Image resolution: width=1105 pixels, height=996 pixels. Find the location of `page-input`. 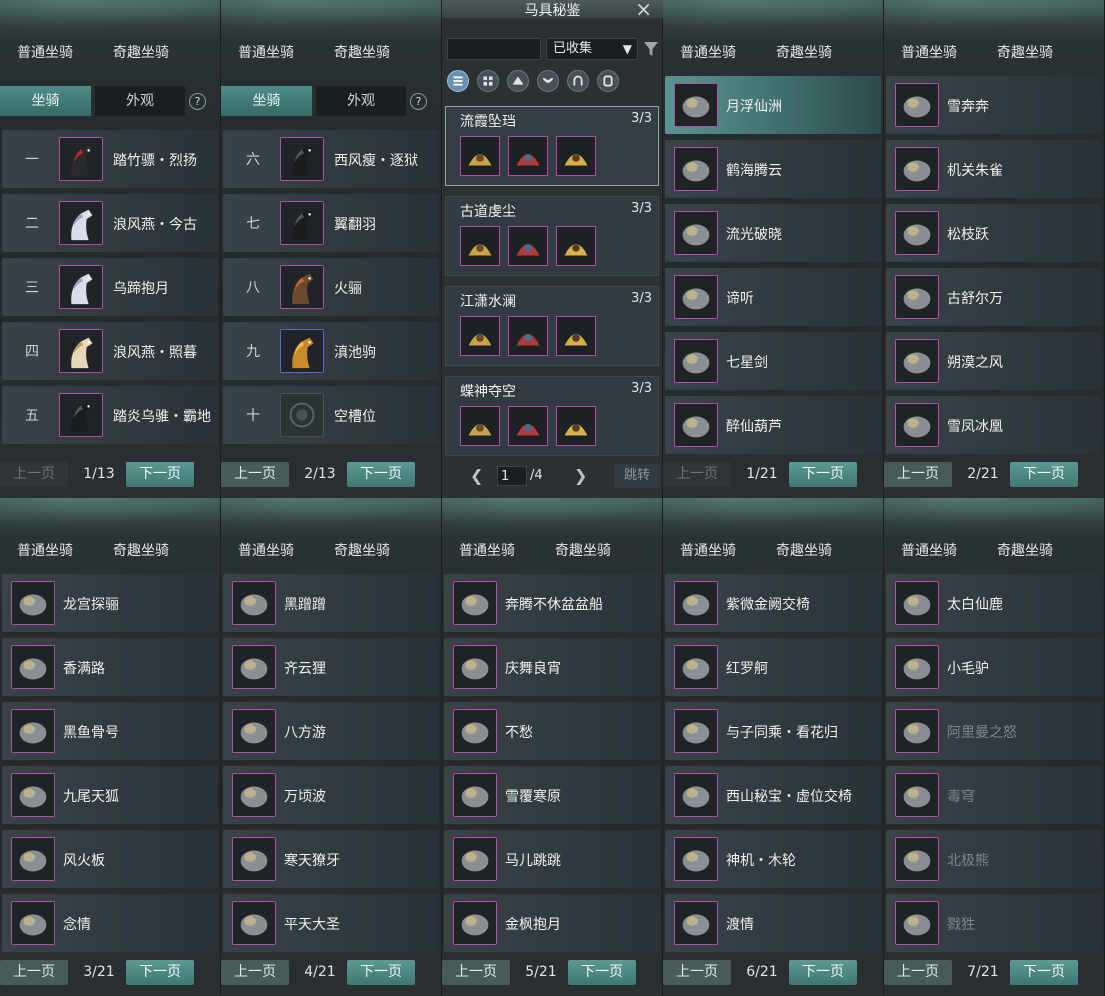

page-input is located at coordinates (512, 476).